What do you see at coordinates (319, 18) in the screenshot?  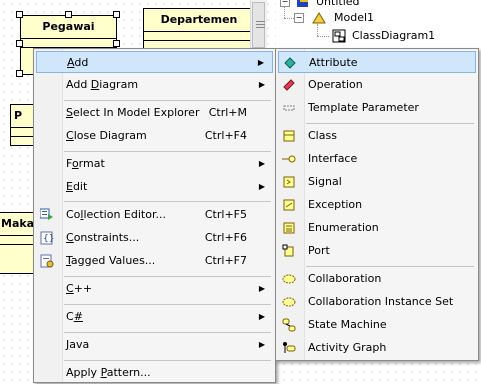 I see `model-icon` at bounding box center [319, 18].